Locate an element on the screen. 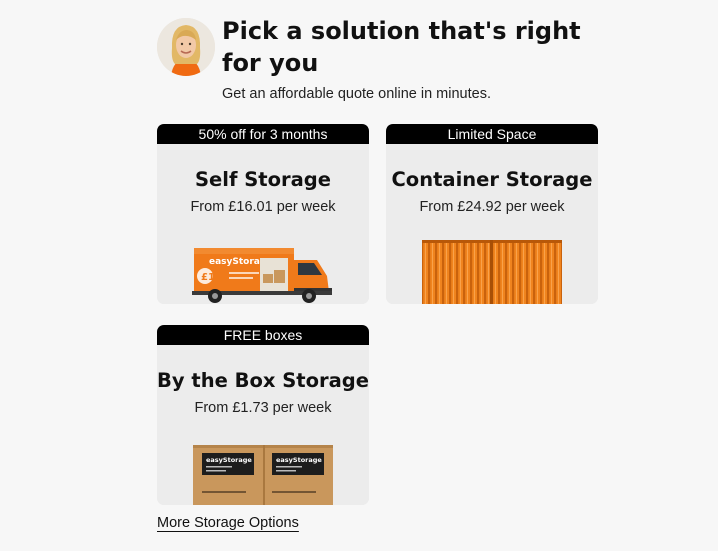  card-price: From £16.01 per week is located at coordinates (263, 207).